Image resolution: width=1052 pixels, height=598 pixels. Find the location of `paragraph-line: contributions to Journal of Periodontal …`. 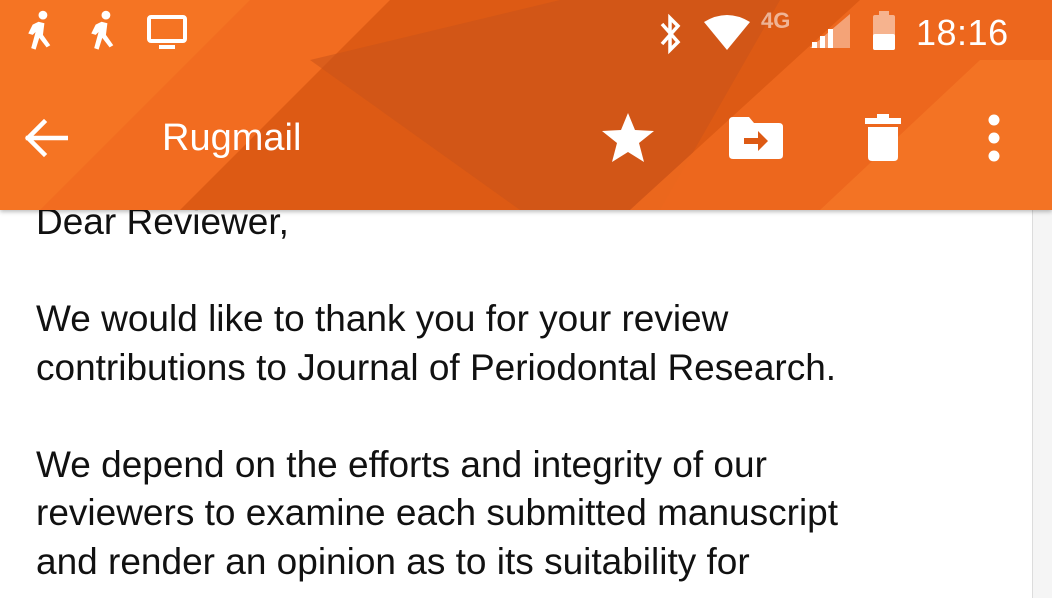

paragraph-line: contributions to Journal of Periodontal … is located at coordinates (436, 367).